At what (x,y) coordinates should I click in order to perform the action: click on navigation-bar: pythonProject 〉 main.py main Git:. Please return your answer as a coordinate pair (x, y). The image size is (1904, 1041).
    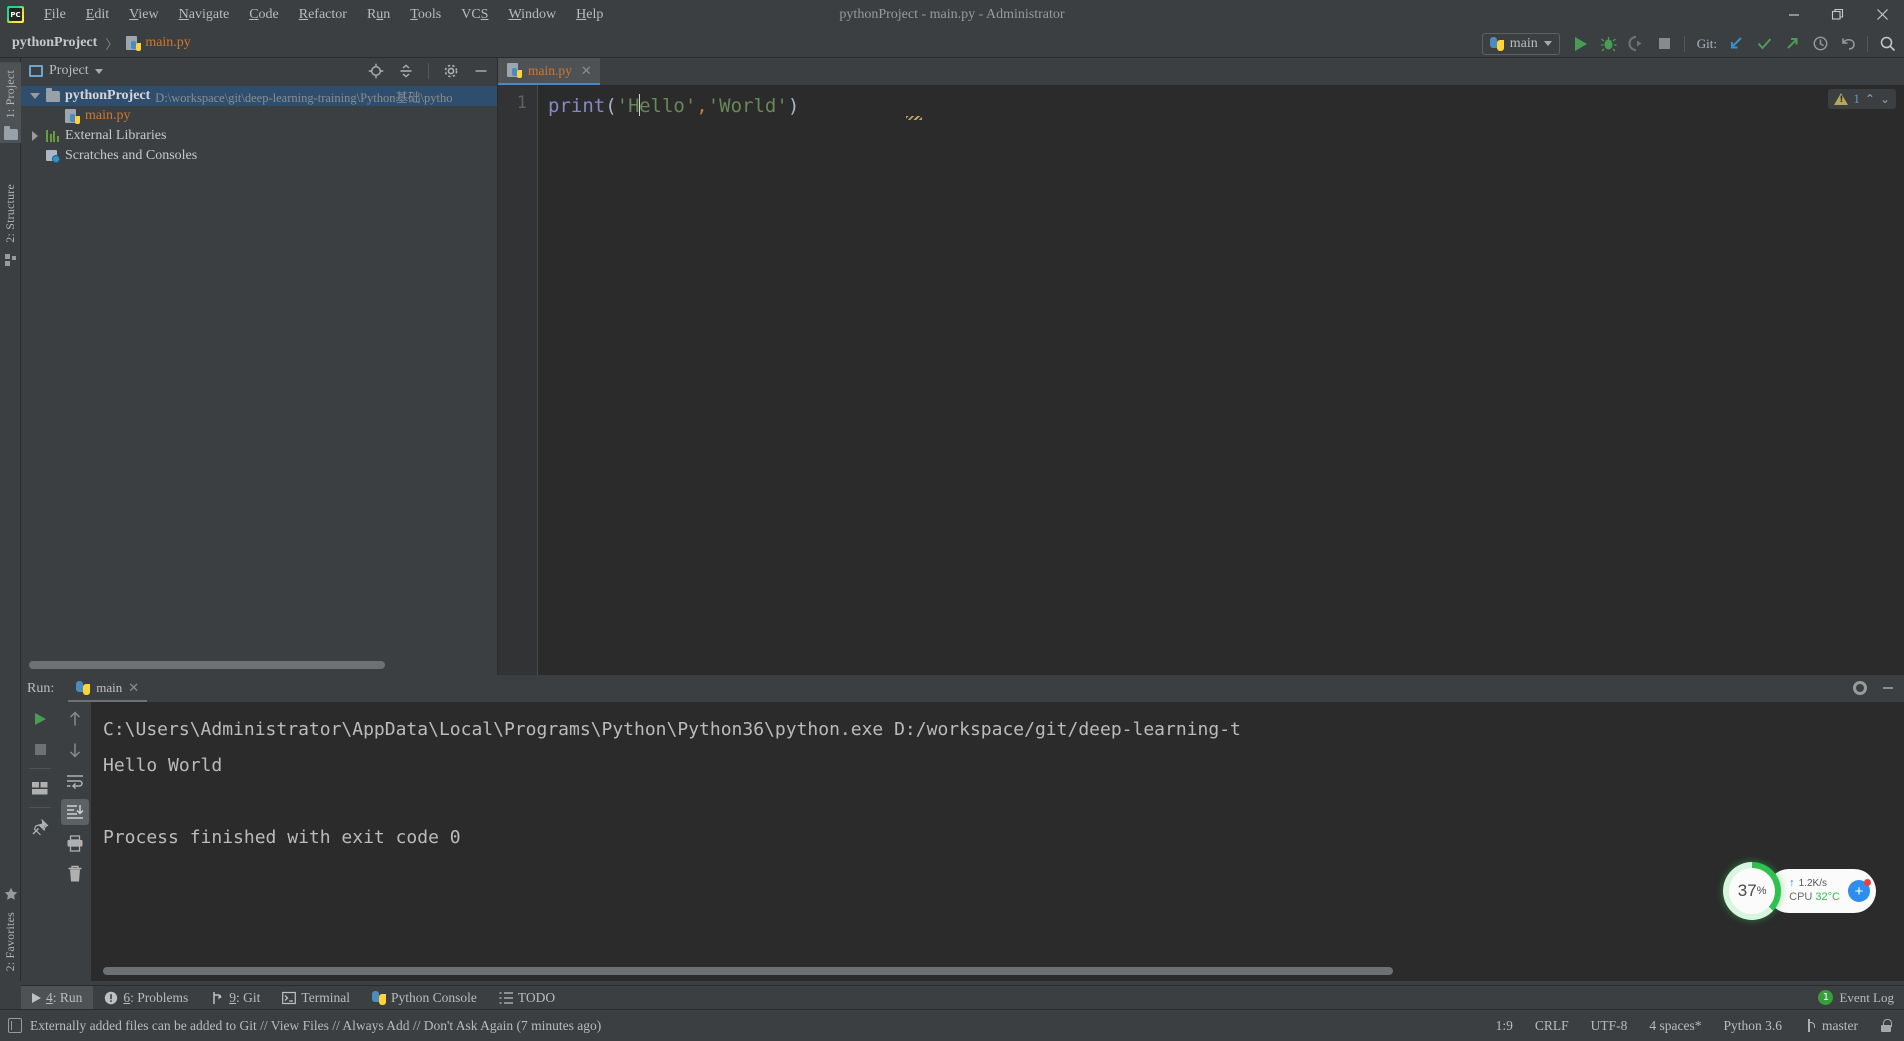
    Looking at the image, I should click on (952, 43).